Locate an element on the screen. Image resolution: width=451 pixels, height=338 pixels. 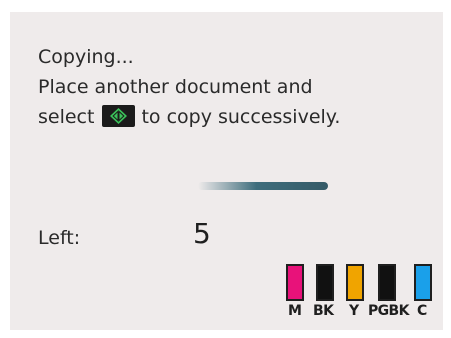
instruction-line-2: select to copy successively. is located at coordinates (189, 117).